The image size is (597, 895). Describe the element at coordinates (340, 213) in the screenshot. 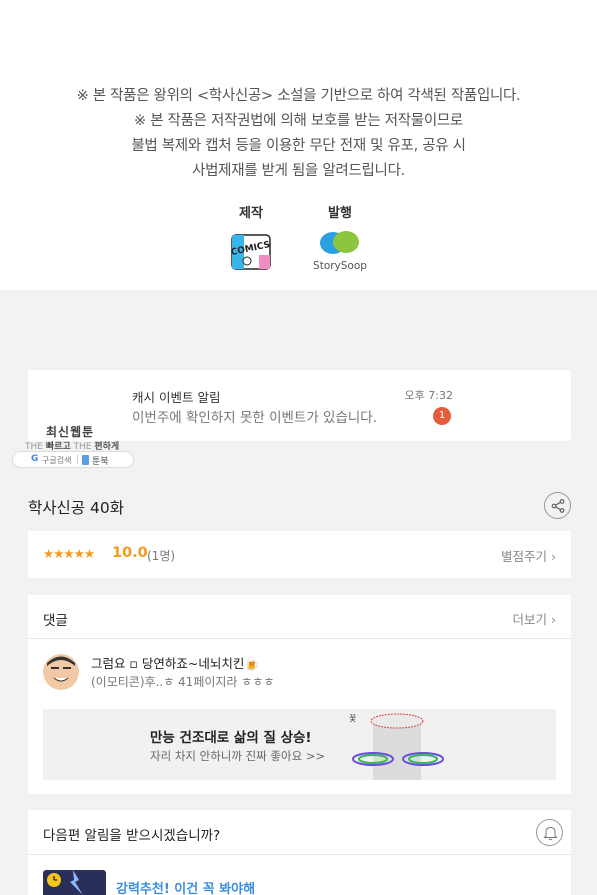

I see `publisher-label: 발행` at that location.